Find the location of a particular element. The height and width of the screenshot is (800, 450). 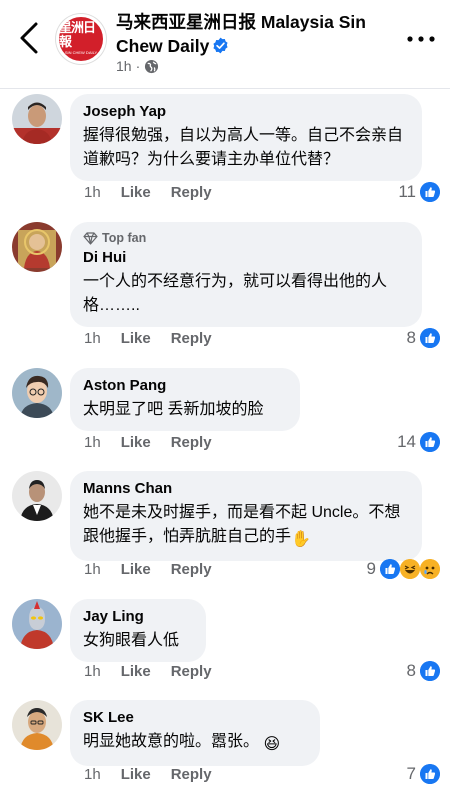

comment-bubble: Top fan Di Hui 一个人的不经意行为，就可以看得出他的人格…….. is located at coordinates (246, 274).